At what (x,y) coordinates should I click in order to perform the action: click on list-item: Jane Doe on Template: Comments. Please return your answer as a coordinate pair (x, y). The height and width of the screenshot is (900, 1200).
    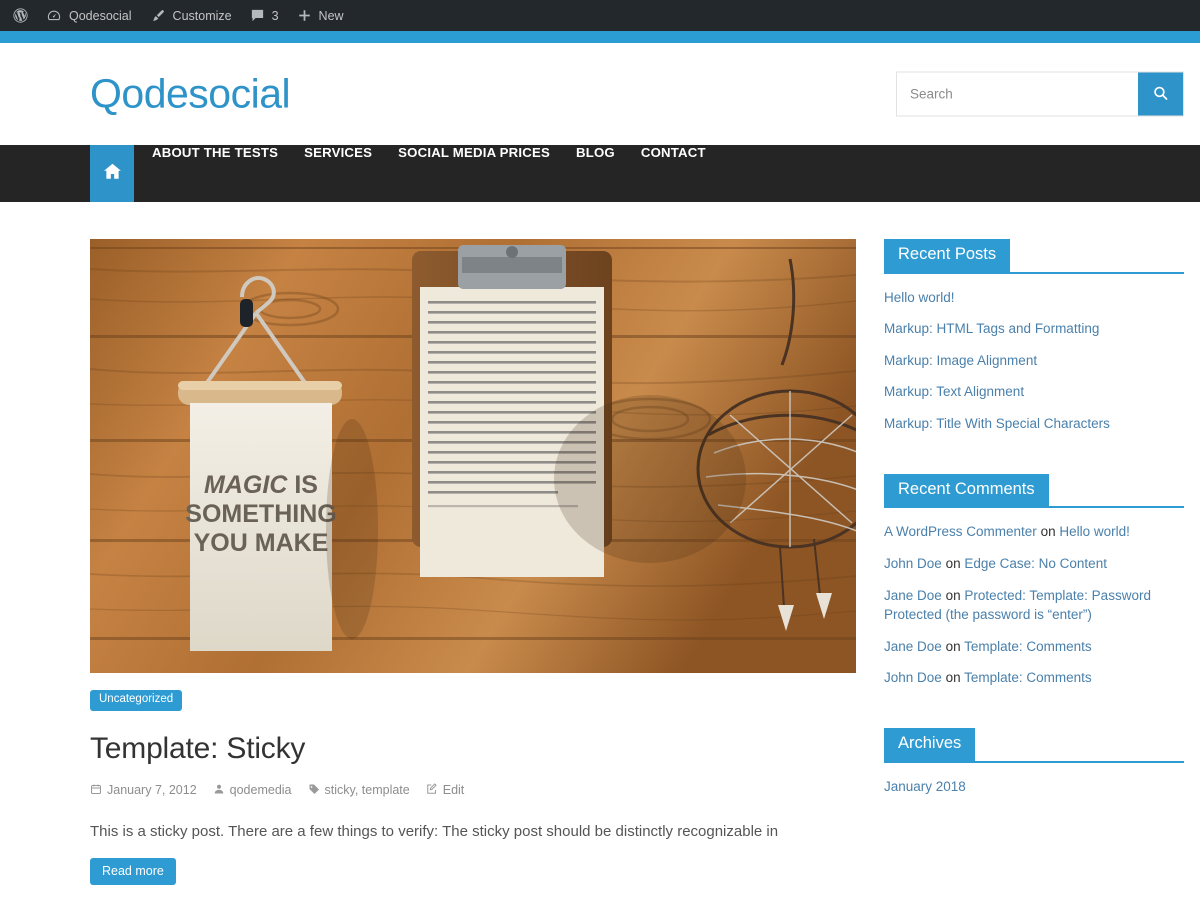
    Looking at the image, I should click on (1034, 647).